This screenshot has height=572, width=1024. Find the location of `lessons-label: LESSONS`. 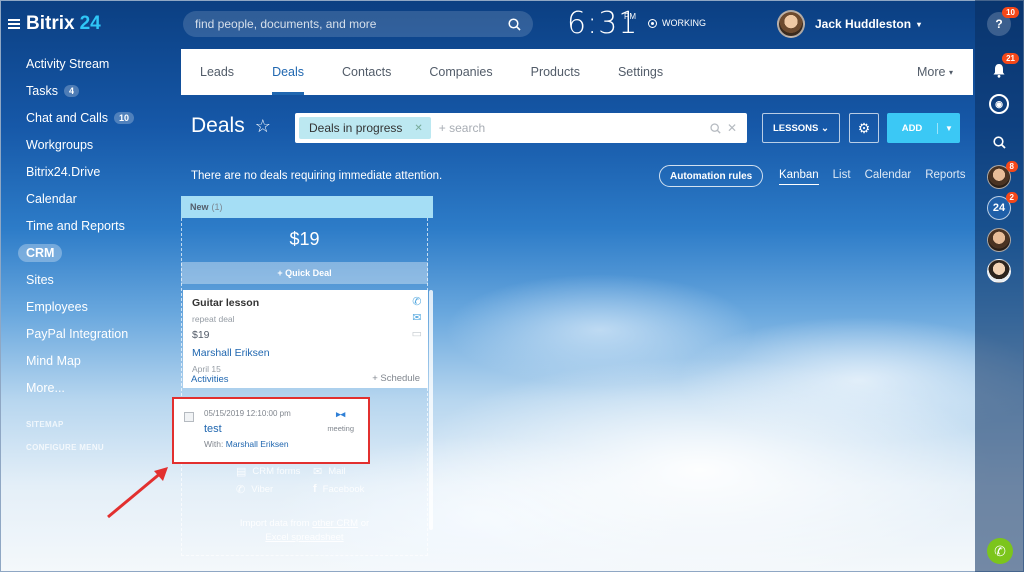

lessons-label: LESSONS is located at coordinates (795, 128).